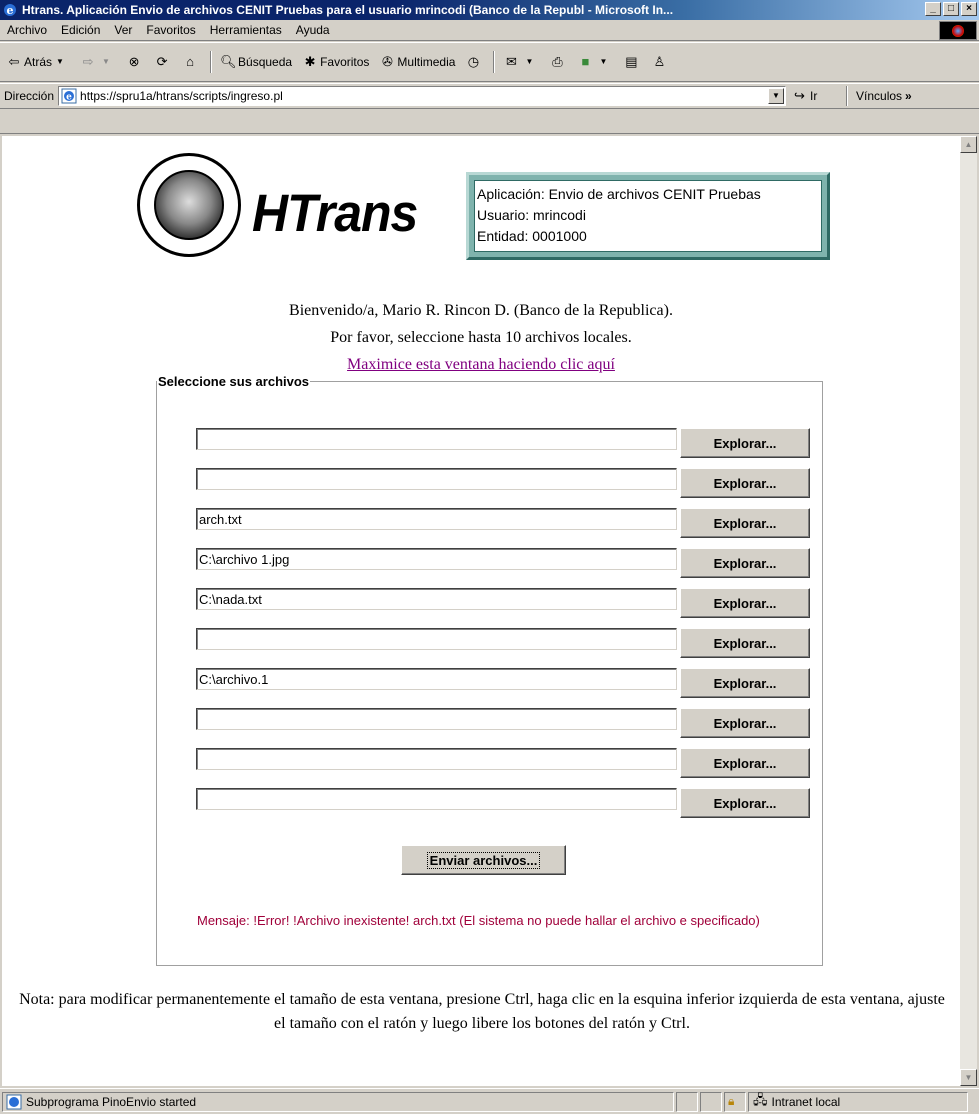 Image resolution: width=979 pixels, height=1114 pixels. What do you see at coordinates (531, 215) in the screenshot?
I see `info-user: Usuario: mrincodi` at bounding box center [531, 215].